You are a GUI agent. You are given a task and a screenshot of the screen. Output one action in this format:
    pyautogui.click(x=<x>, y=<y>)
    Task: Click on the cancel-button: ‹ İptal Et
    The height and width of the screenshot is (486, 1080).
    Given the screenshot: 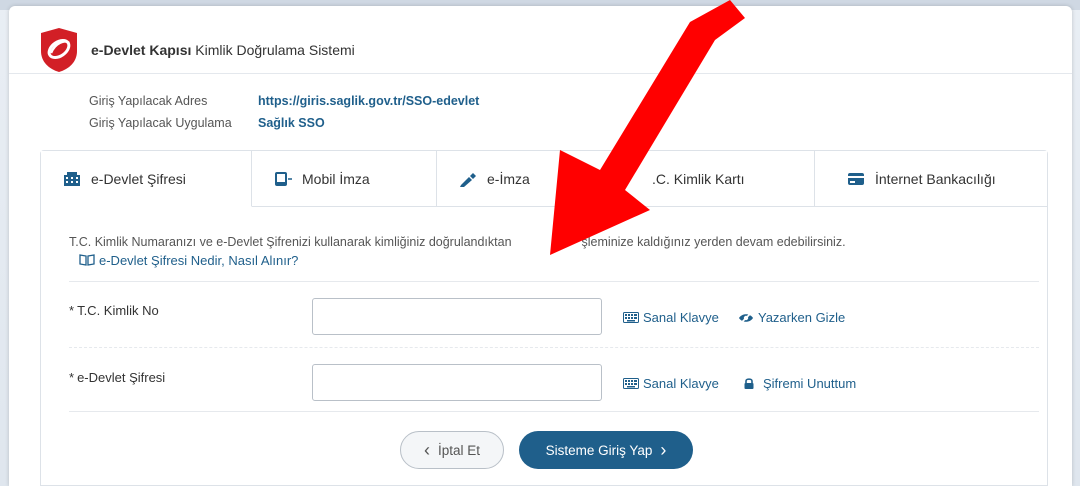 What is the action you would take?
    pyautogui.click(x=452, y=450)
    